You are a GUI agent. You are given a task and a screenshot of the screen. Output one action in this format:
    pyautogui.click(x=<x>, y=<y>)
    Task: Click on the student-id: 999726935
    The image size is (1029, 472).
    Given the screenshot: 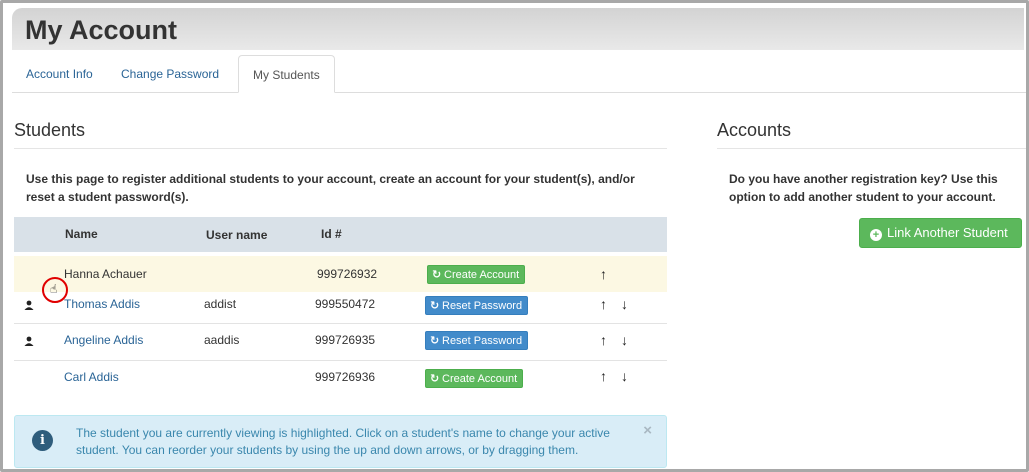 What is the action you would take?
    pyautogui.click(x=345, y=340)
    